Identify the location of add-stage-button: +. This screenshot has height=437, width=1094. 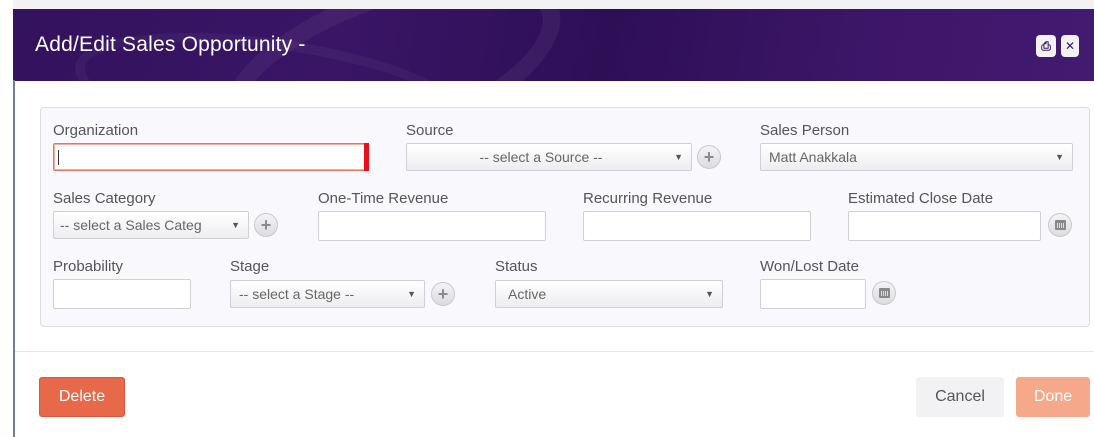
(443, 294).